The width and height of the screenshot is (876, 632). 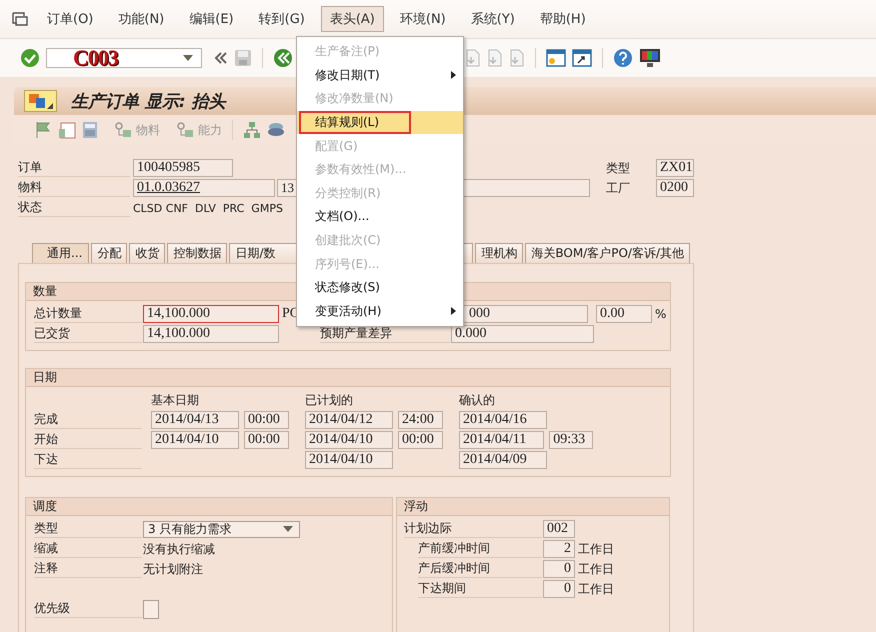 I want to click on group-title: 浮动, so click(x=533, y=507).